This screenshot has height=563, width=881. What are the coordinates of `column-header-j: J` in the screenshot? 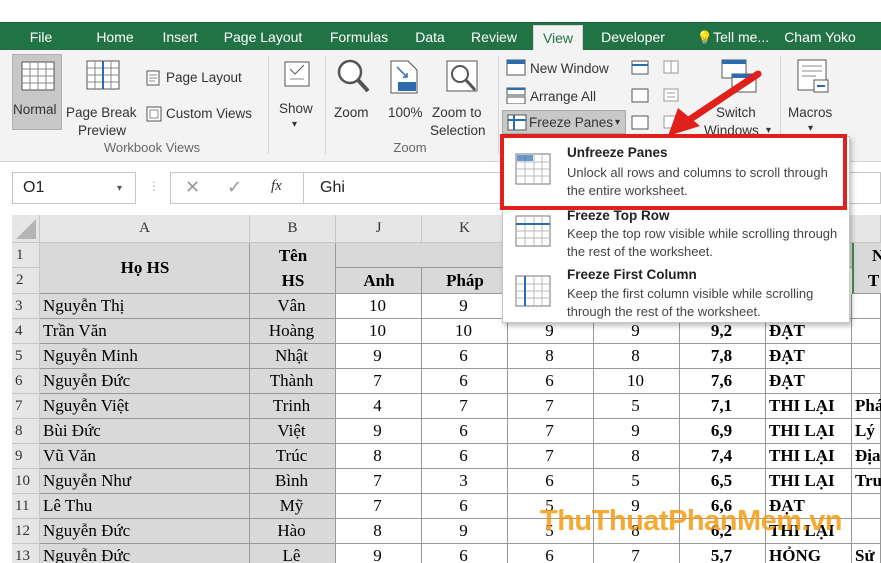 It's located at (379, 229).